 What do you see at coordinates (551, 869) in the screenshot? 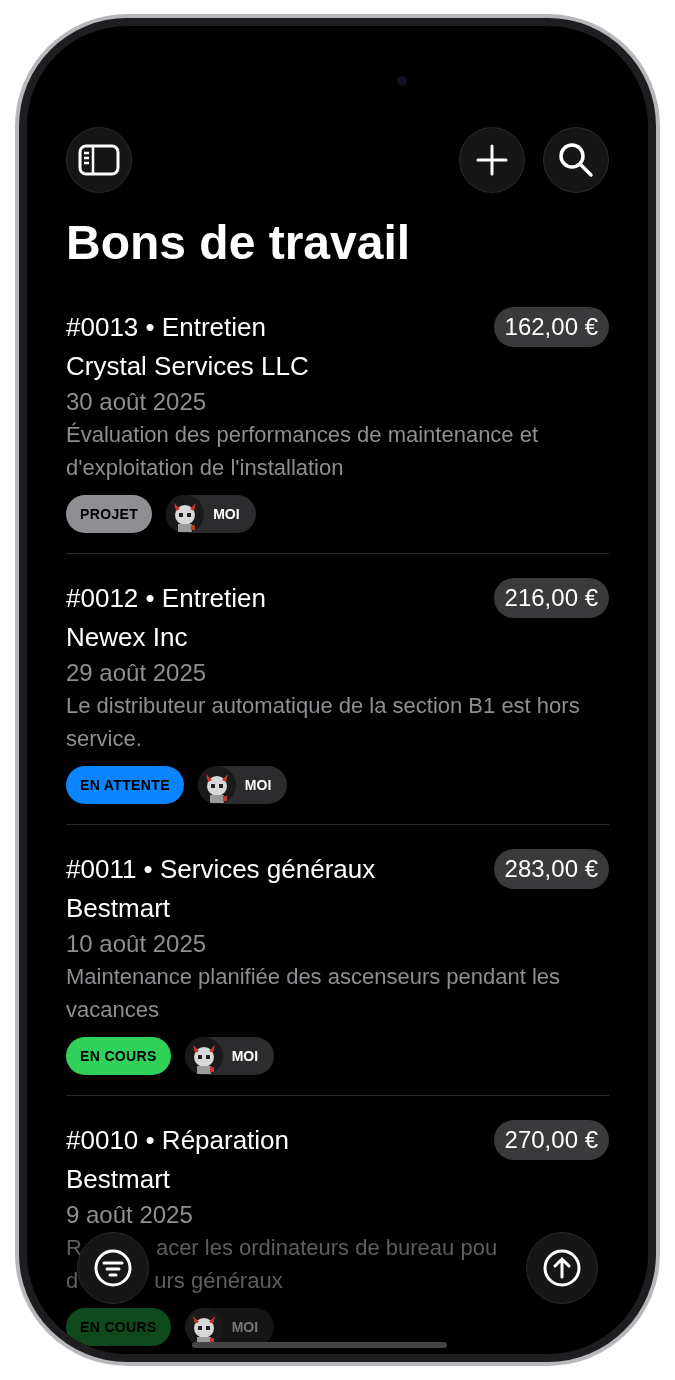
I see `amount-pill: 283,00 €` at bounding box center [551, 869].